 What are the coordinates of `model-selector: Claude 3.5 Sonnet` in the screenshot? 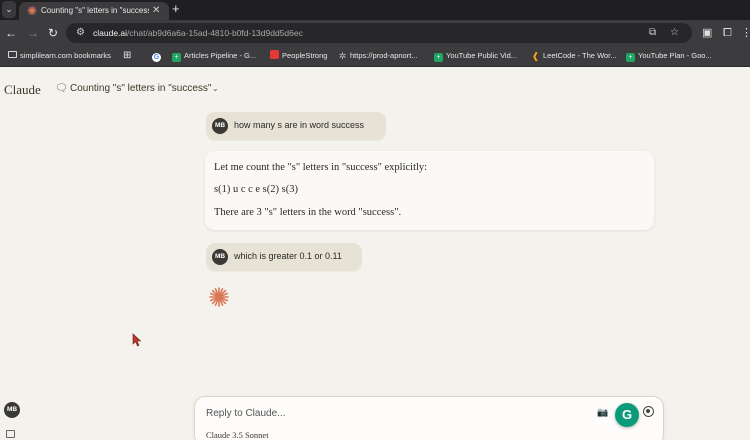 It's located at (237, 435).